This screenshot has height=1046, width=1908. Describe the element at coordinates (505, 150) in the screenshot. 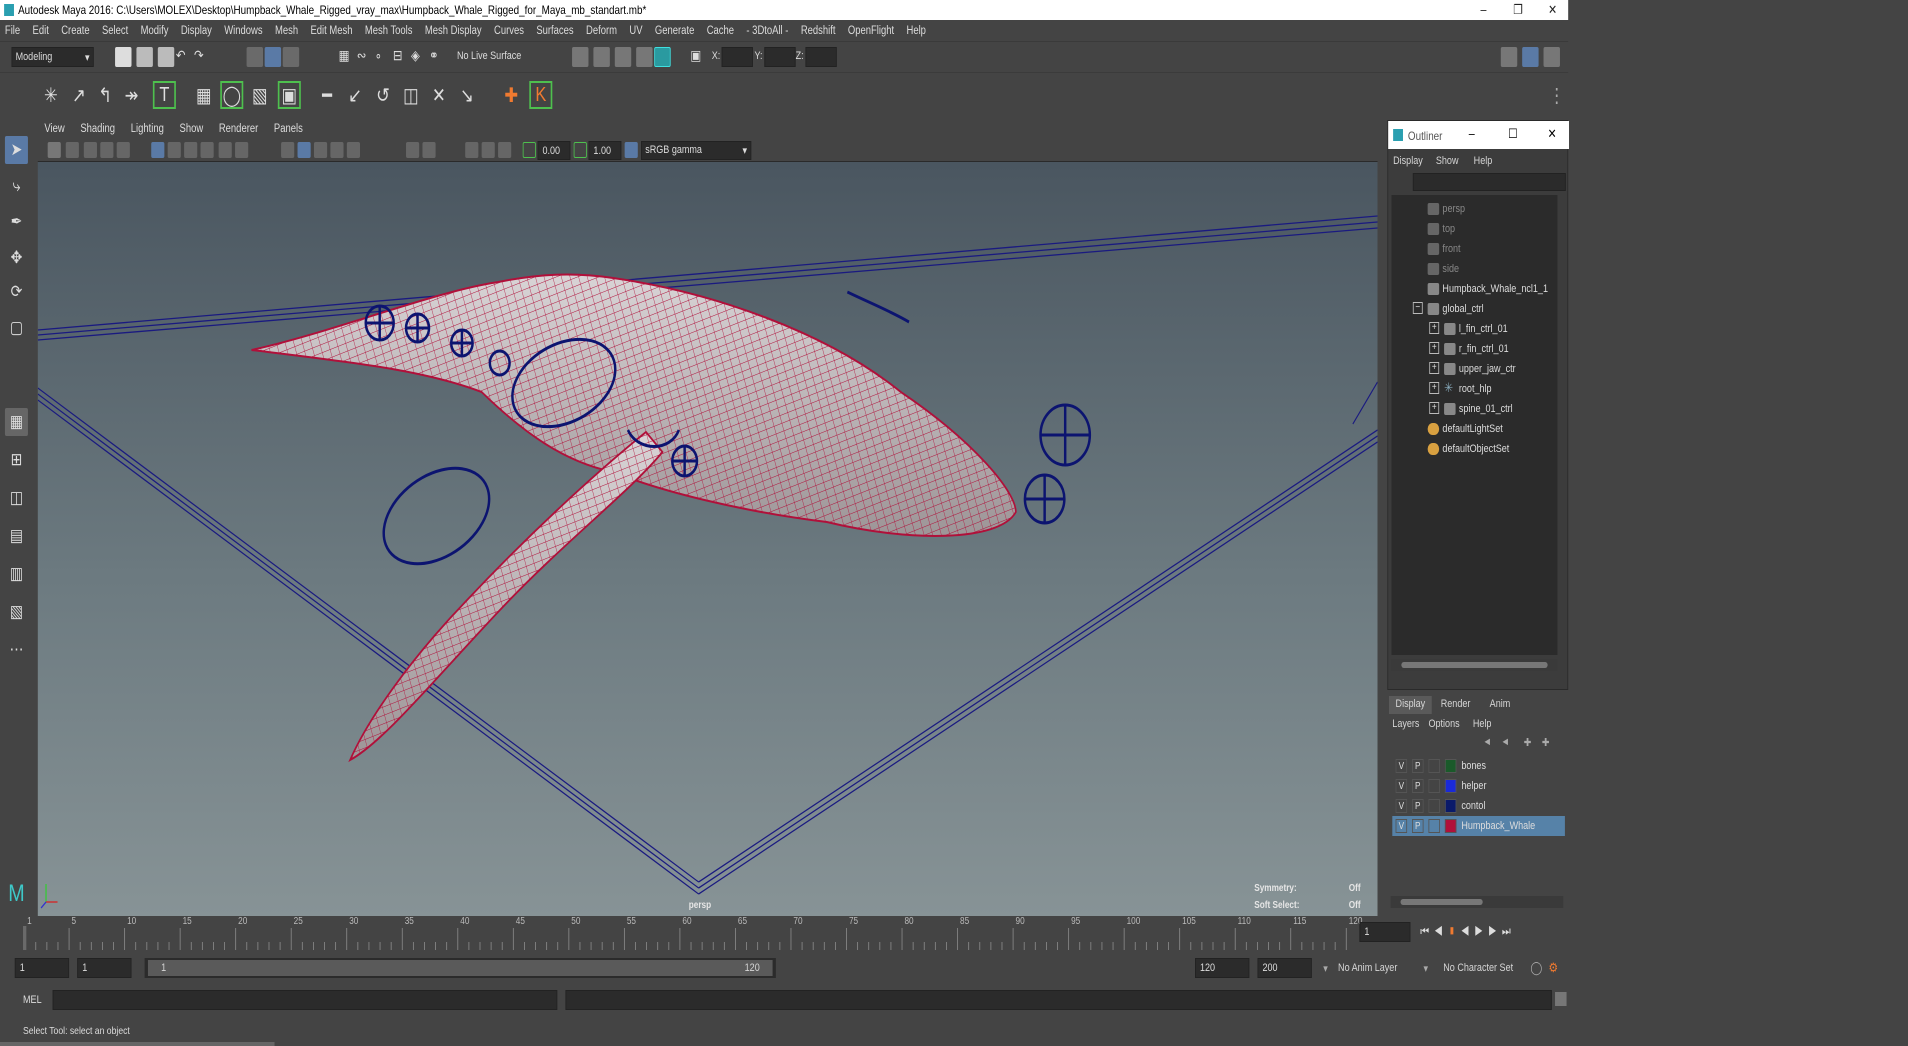

I see `safe-action-icon` at that location.